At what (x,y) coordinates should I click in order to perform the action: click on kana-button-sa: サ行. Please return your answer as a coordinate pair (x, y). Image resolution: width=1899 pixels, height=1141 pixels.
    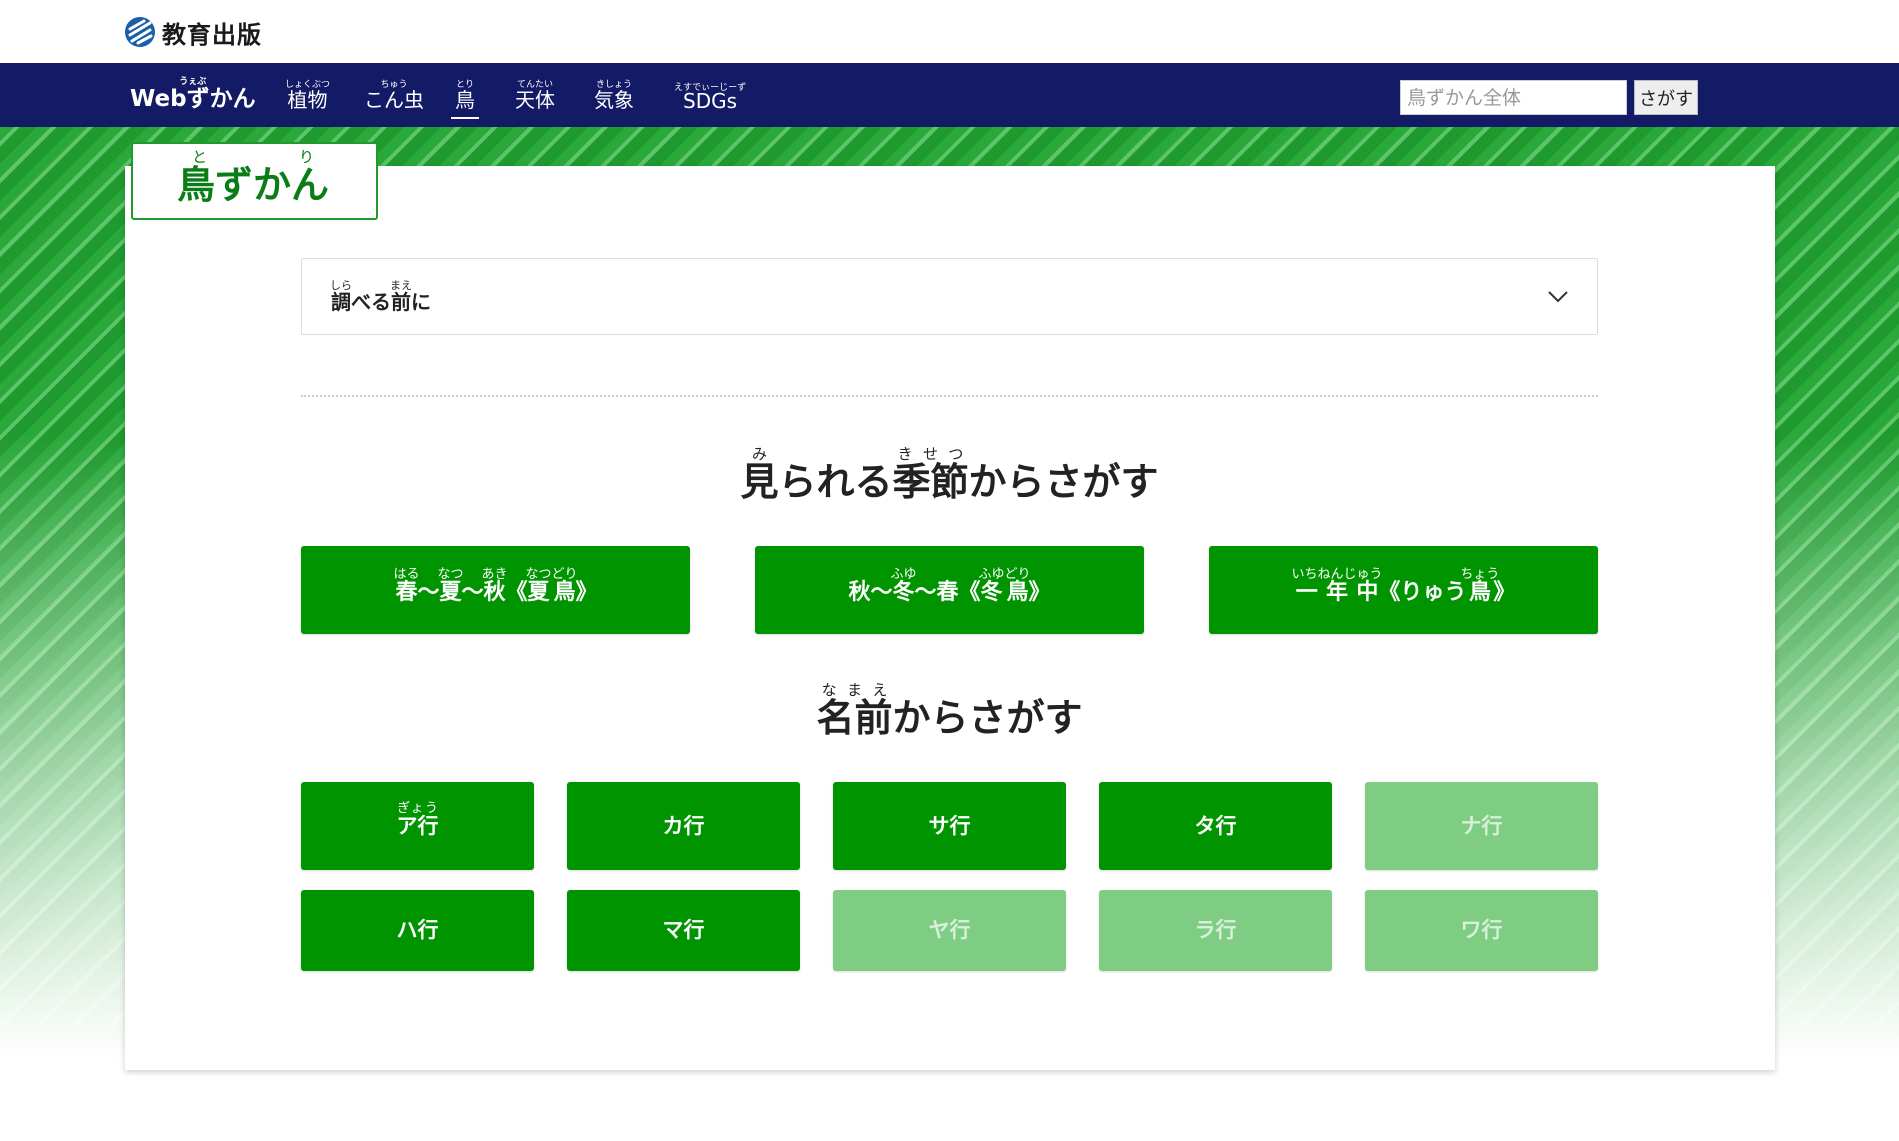
    Looking at the image, I should click on (949, 826).